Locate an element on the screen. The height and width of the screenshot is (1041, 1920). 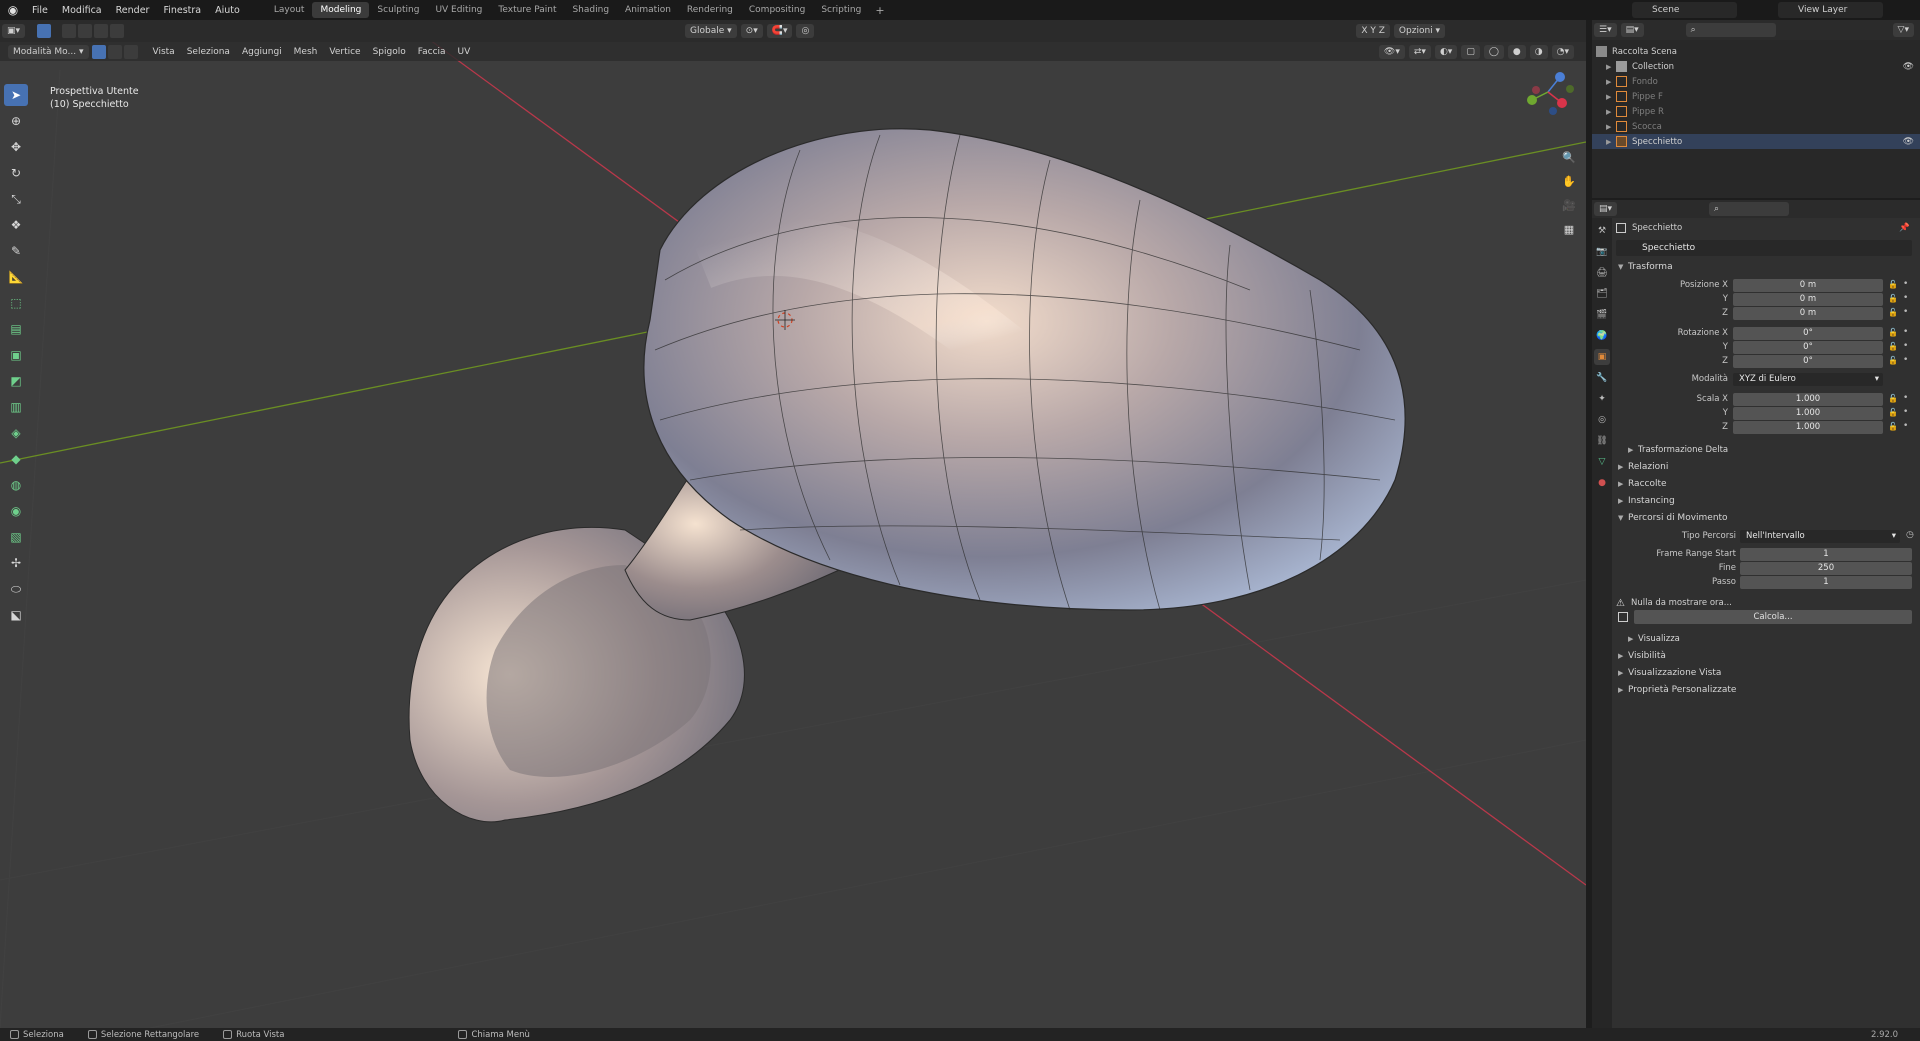
outliner-editor-type: ☰▾ is located at coordinates (1605, 30).